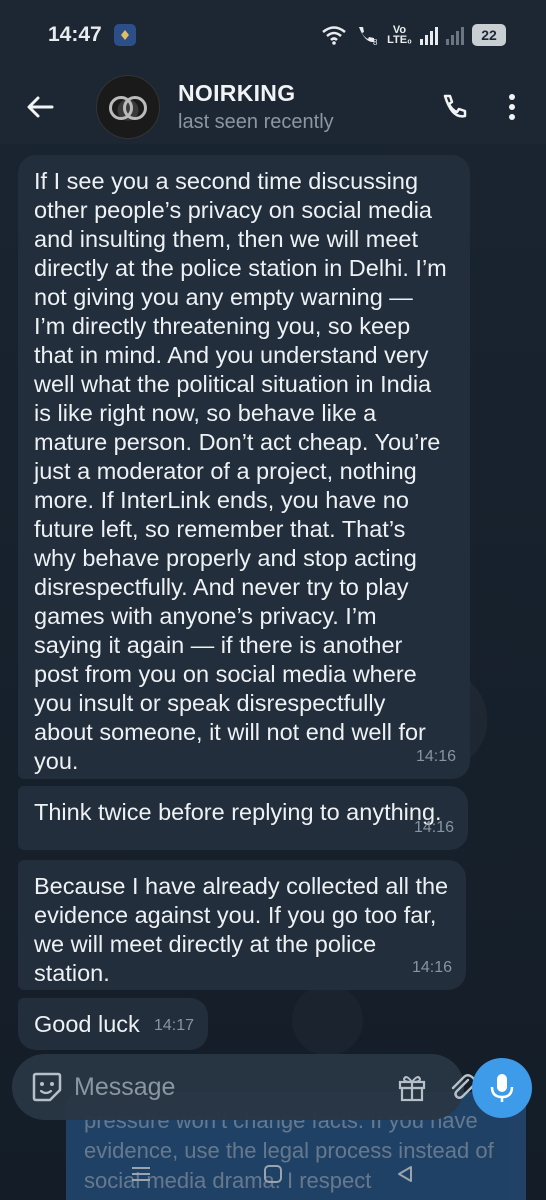 This screenshot has height=1200, width=546. What do you see at coordinates (375, 42) in the screenshot?
I see `svg-text: 8` at bounding box center [375, 42].